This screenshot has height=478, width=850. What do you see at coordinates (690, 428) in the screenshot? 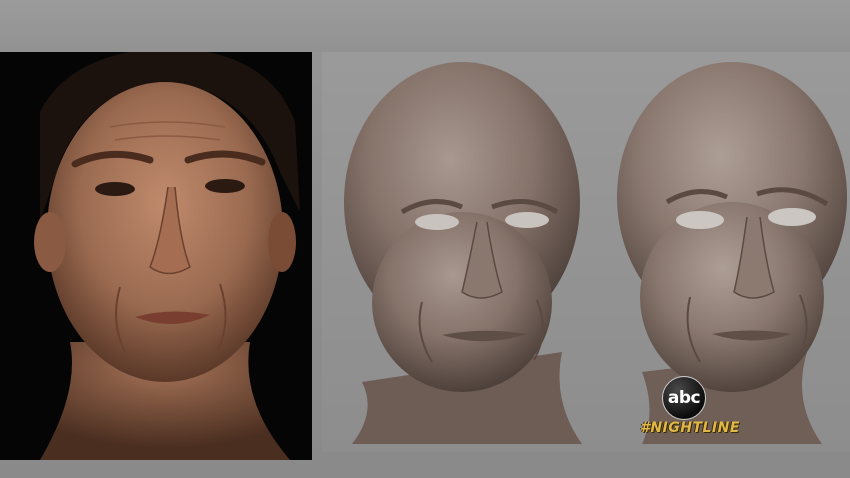
I see `program-tag: #NIGHTLINE` at bounding box center [690, 428].